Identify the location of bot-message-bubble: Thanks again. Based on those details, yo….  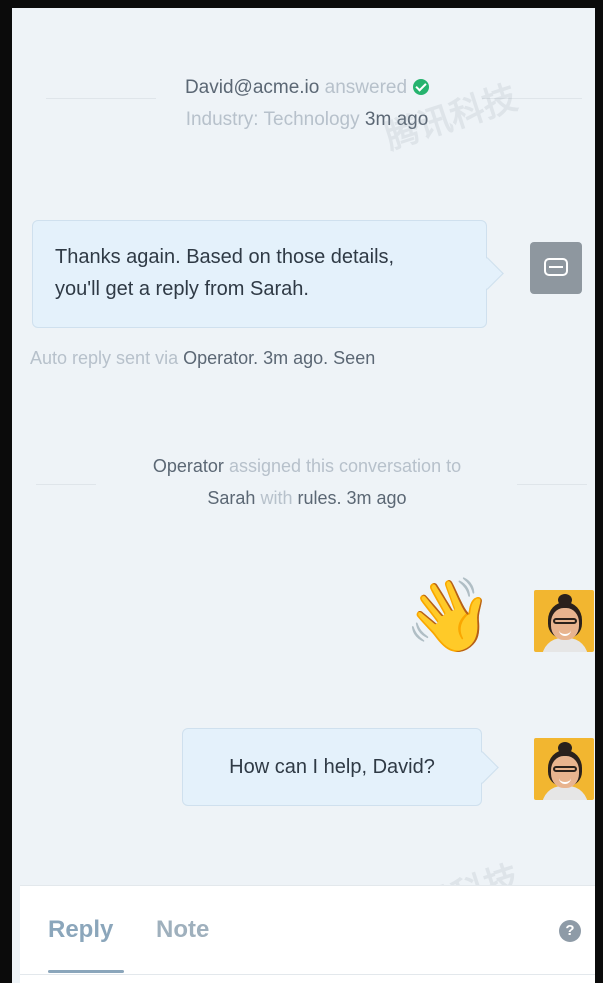
(268, 274).